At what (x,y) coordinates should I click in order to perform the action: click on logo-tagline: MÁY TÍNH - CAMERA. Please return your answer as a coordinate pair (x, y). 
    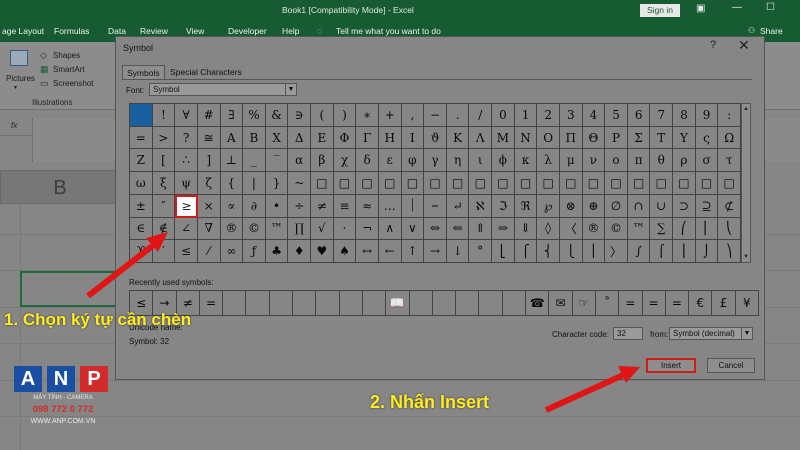
    Looking at the image, I should click on (63, 398).